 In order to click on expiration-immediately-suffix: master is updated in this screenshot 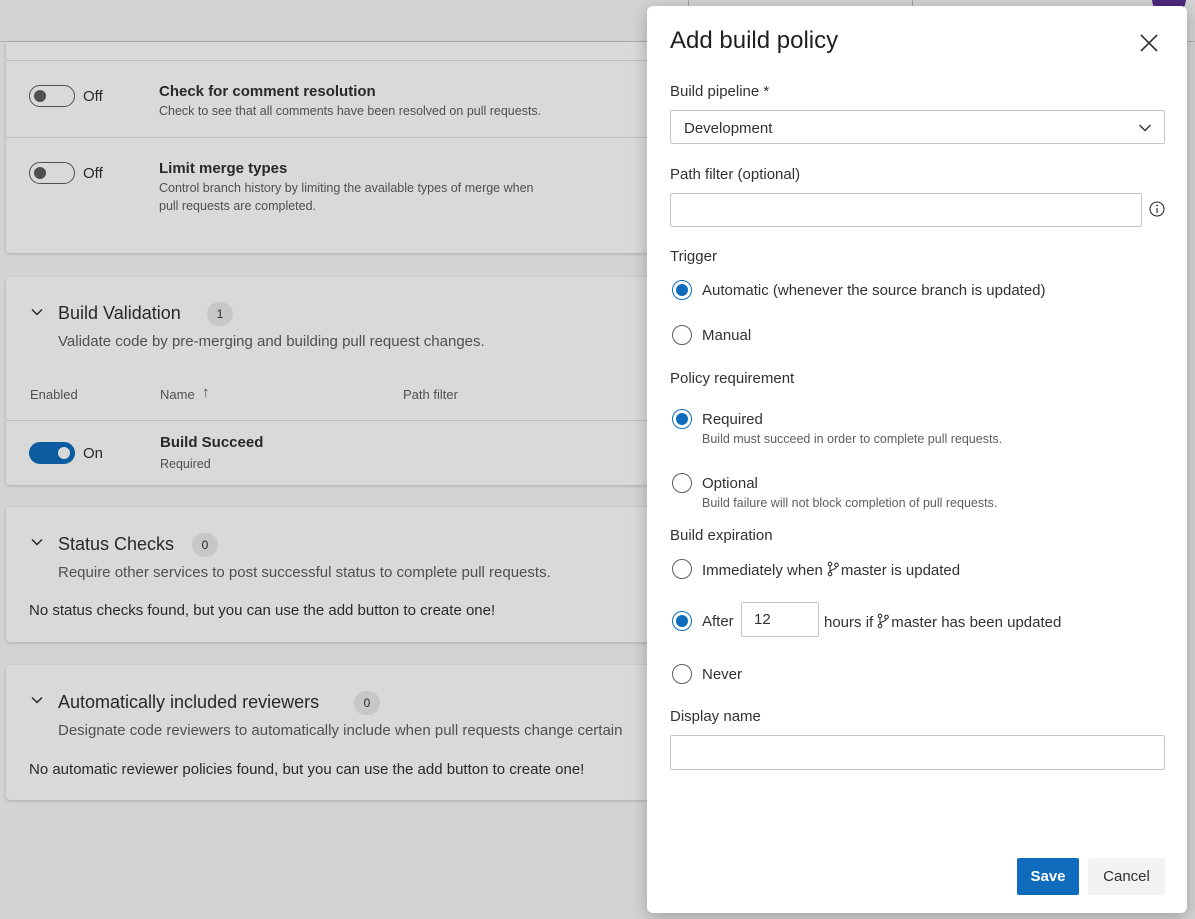, I will do `click(900, 570)`.